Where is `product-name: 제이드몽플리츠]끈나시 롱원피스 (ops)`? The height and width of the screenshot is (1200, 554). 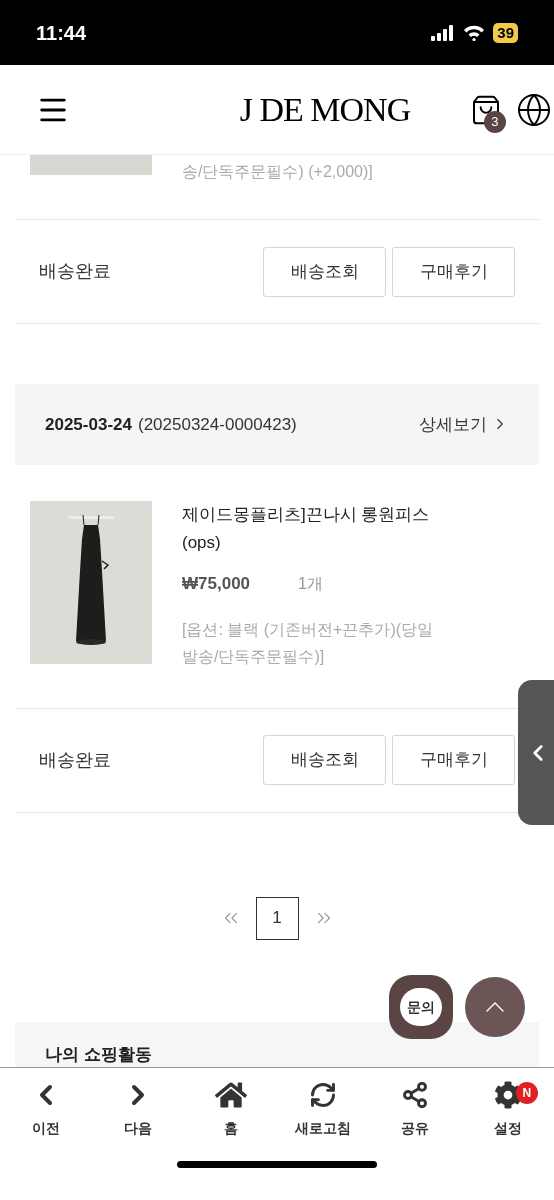
product-name: 제이드몽플리츠]끈나시 롱원피스 (ops) is located at coordinates (312, 528).